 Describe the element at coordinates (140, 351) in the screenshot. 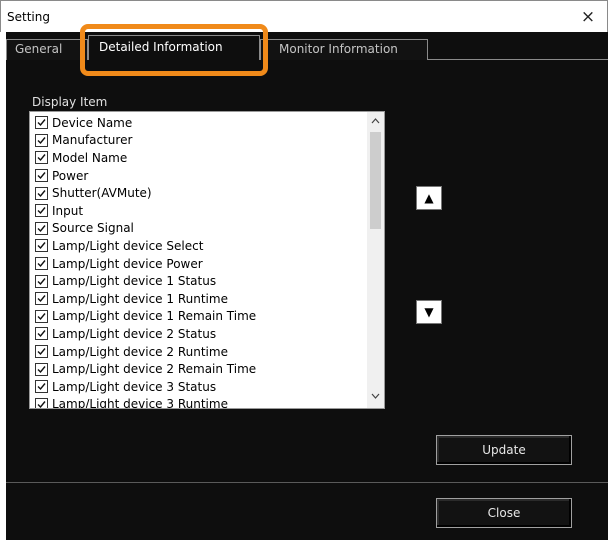

I see `list-item-label: Lamp/Light device 2 Runtime` at that location.